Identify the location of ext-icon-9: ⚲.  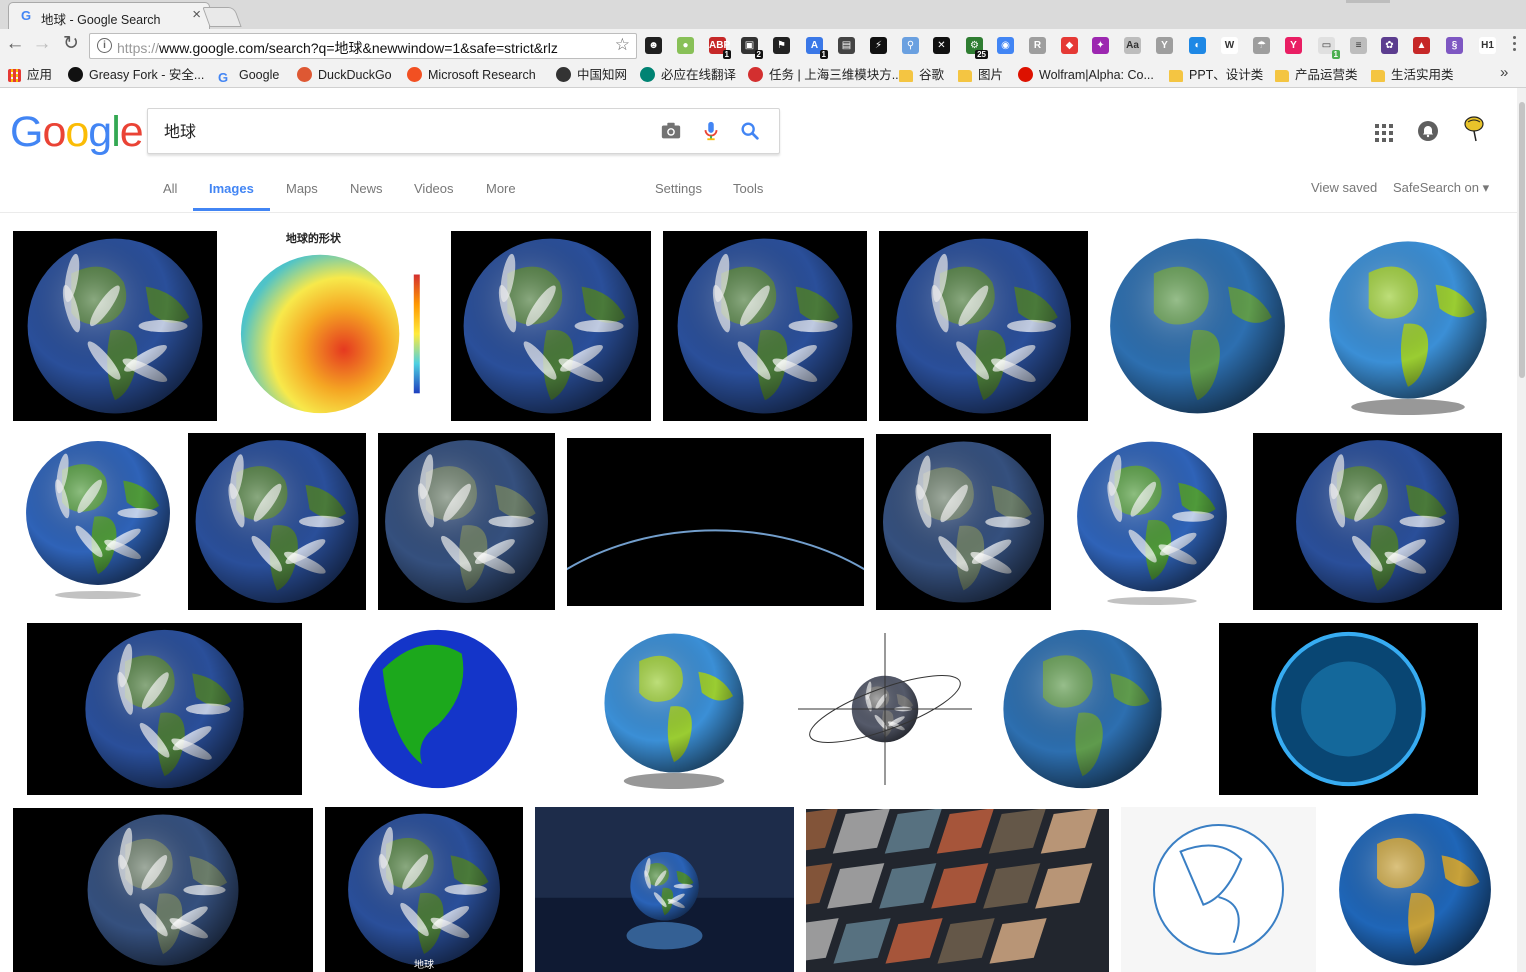
(910, 45).